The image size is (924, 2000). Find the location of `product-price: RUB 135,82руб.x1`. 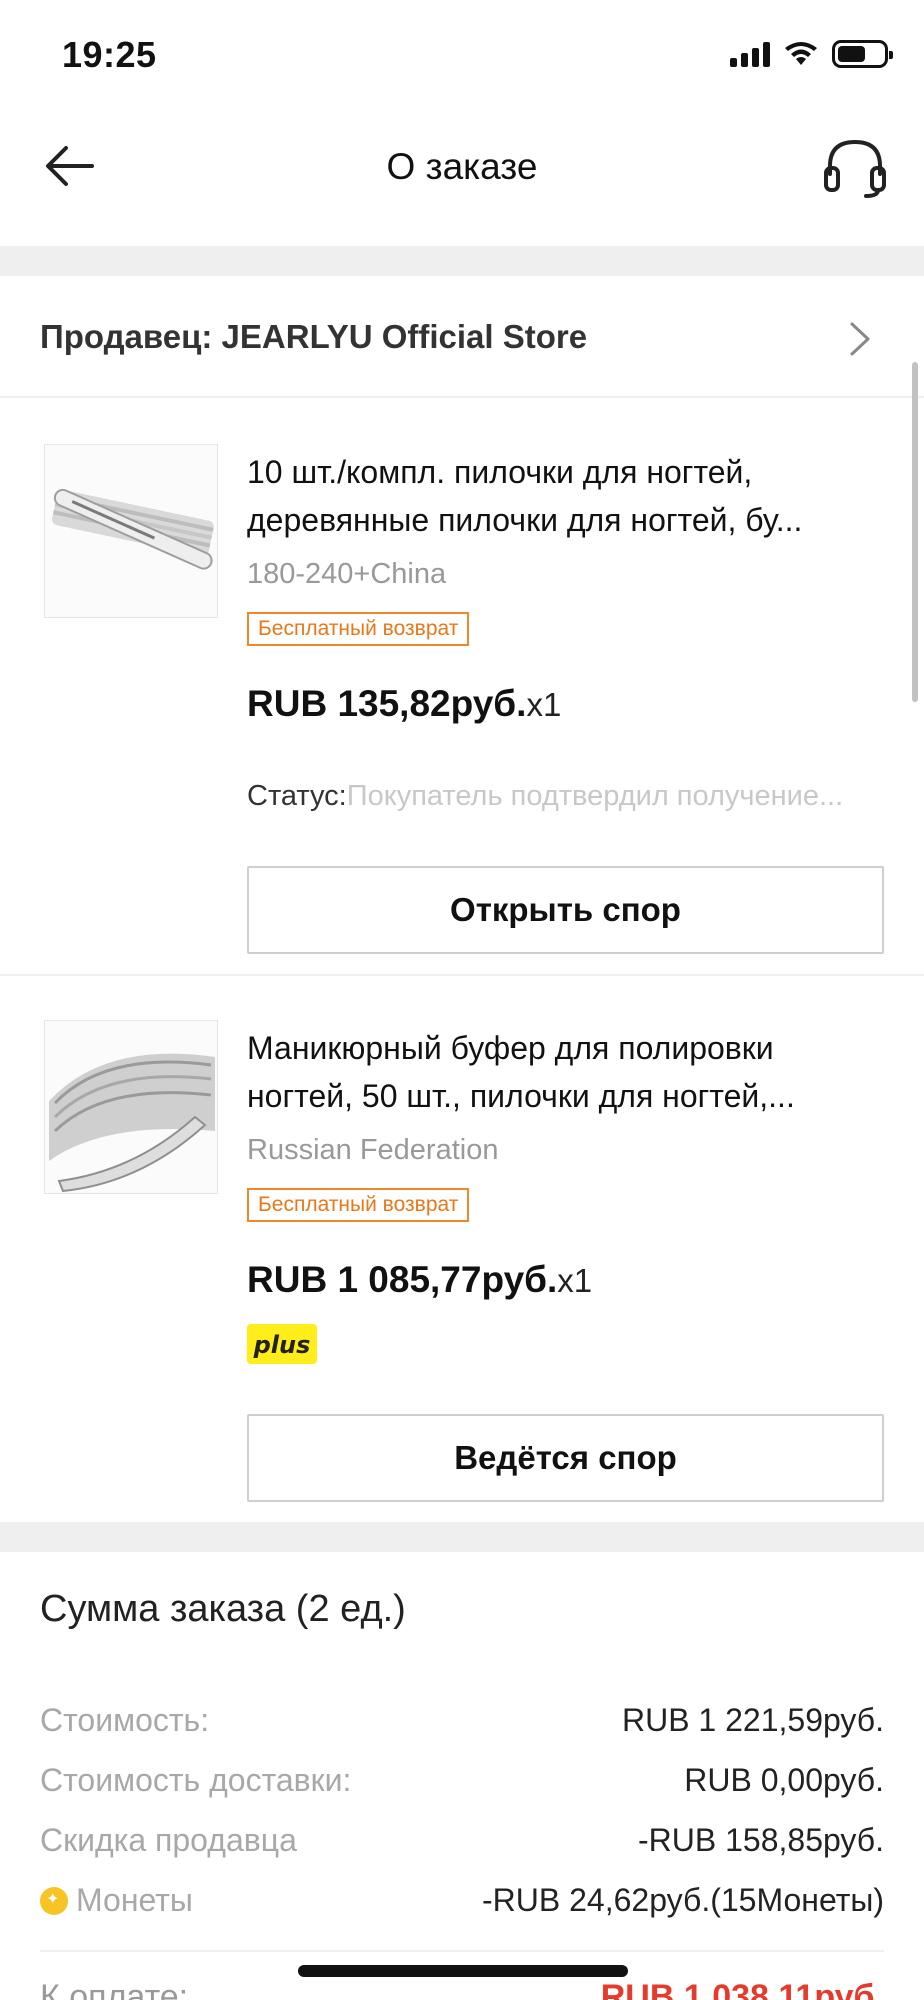

product-price: RUB 135,82руб.x1 is located at coordinates (404, 704).